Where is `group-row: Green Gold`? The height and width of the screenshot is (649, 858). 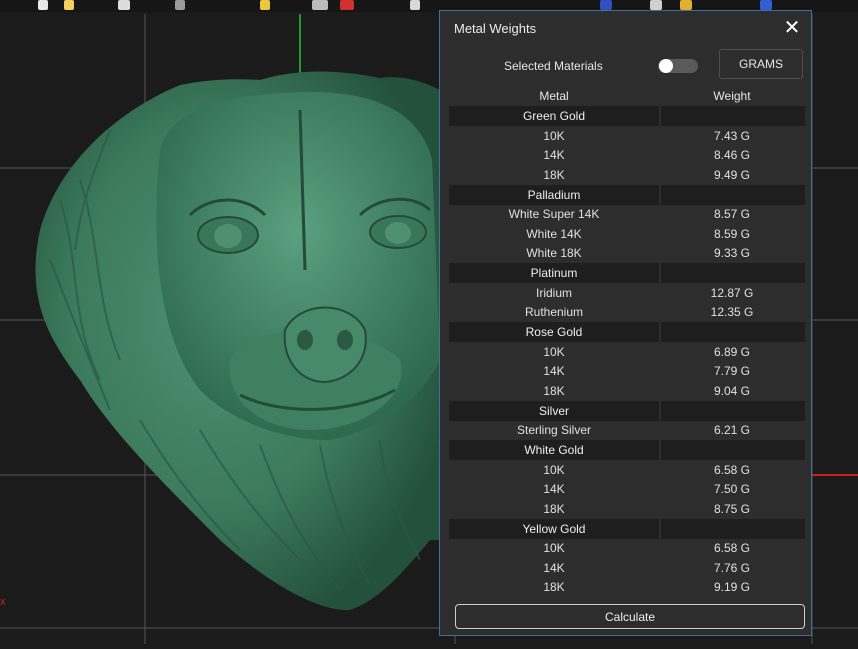 group-row: Green Gold is located at coordinates (627, 116).